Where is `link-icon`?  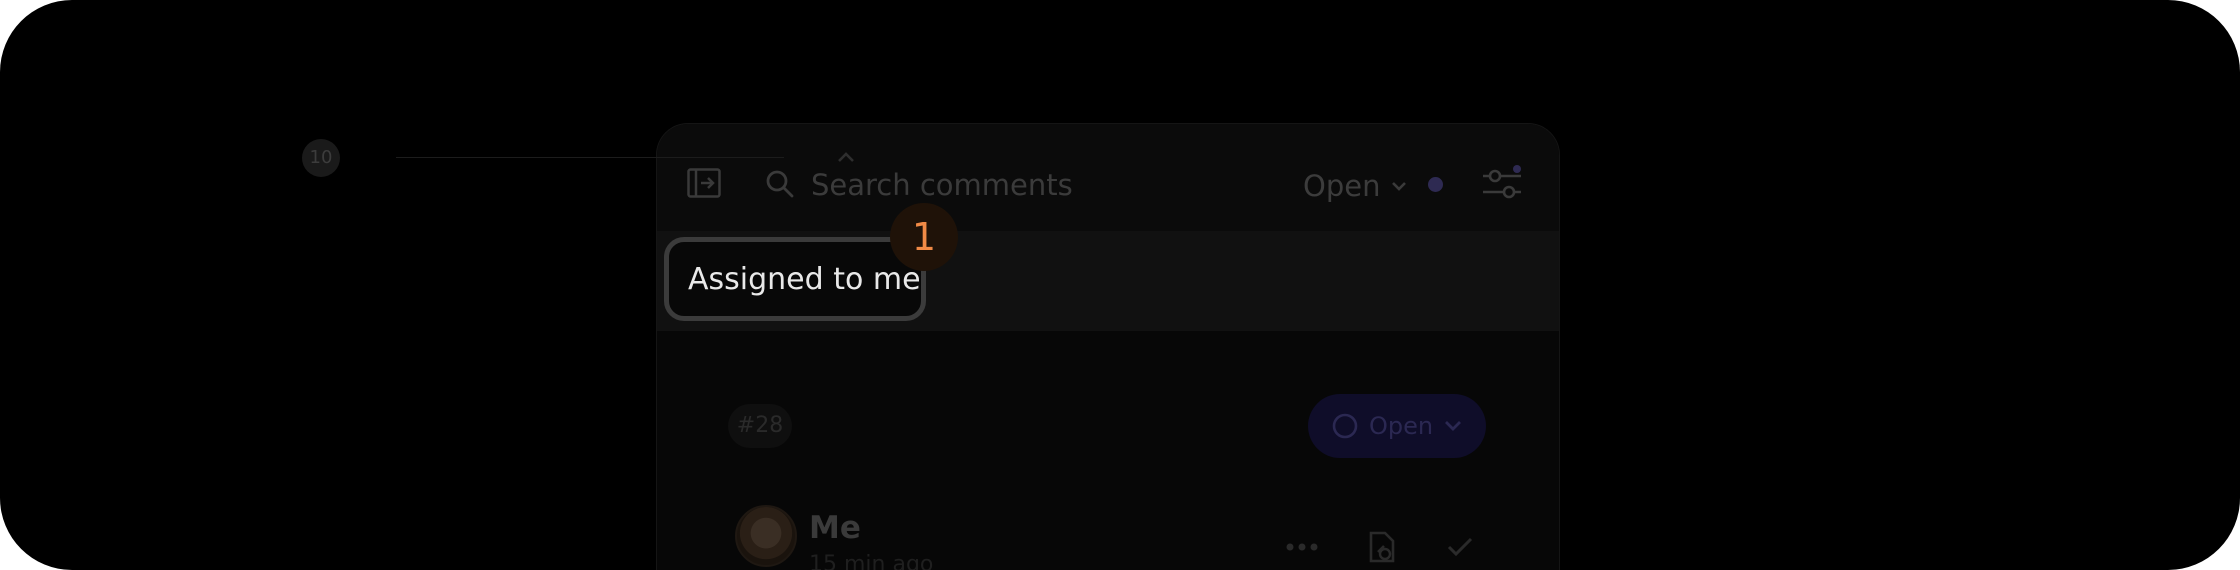
link-icon is located at coordinates (1381, 547).